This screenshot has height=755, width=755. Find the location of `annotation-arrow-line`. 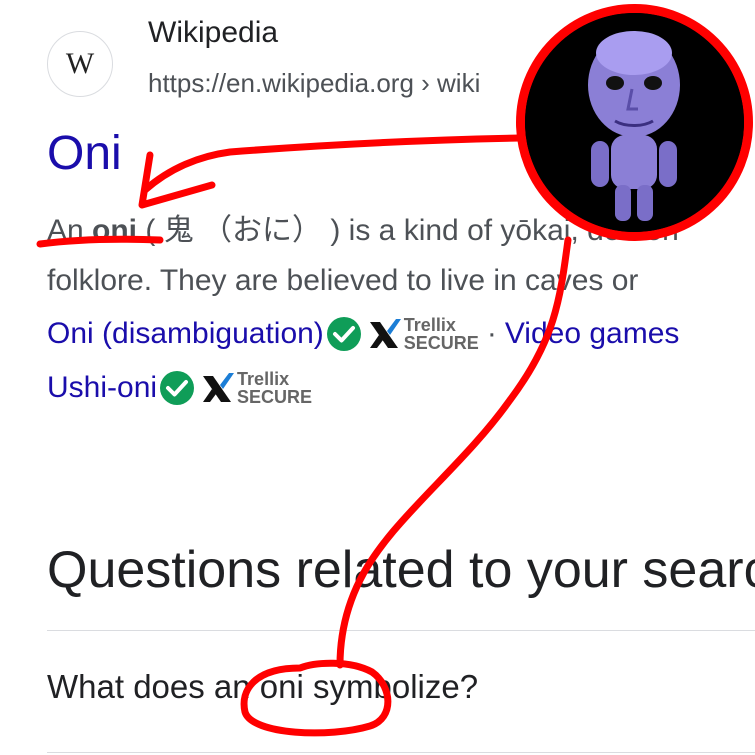

annotation-arrow-line is located at coordinates (332, 164).